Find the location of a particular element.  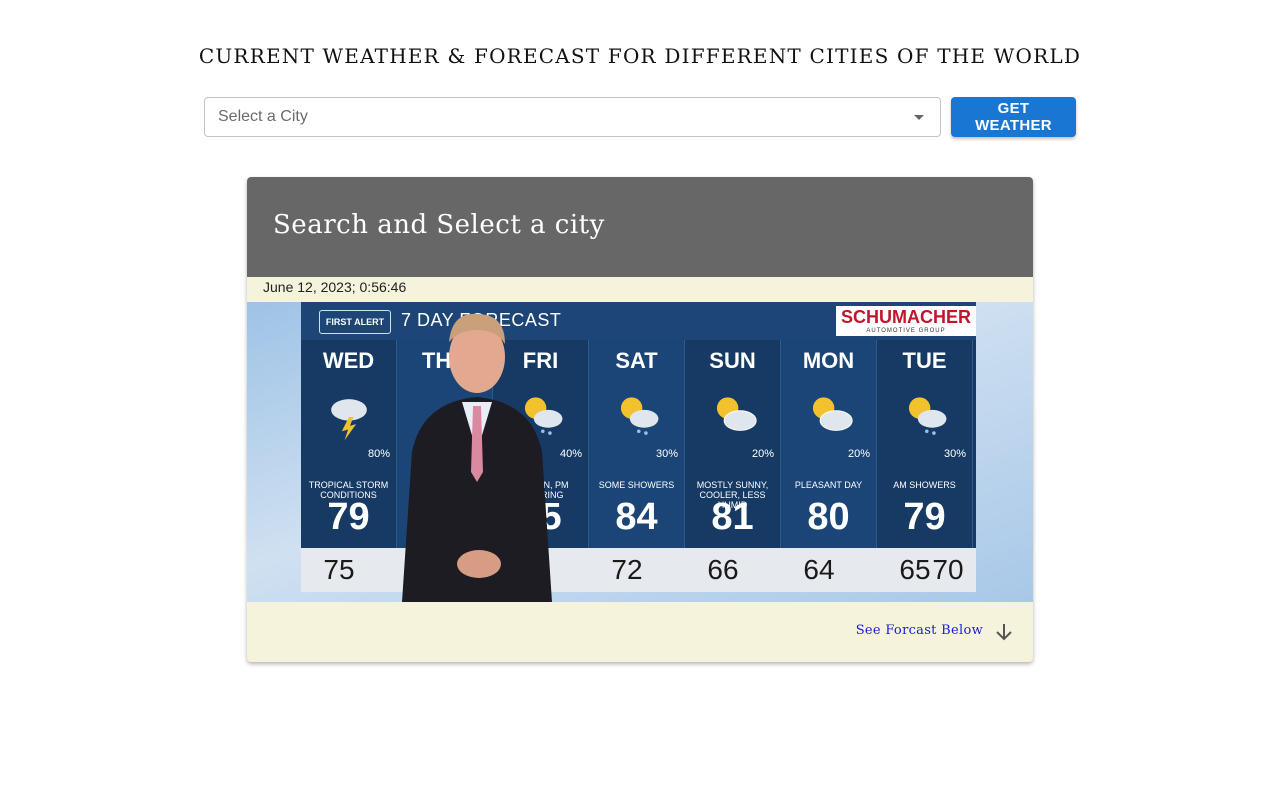

forecast-day-mon: MON 20% PLEASANT DAY 80 is located at coordinates (829, 444).